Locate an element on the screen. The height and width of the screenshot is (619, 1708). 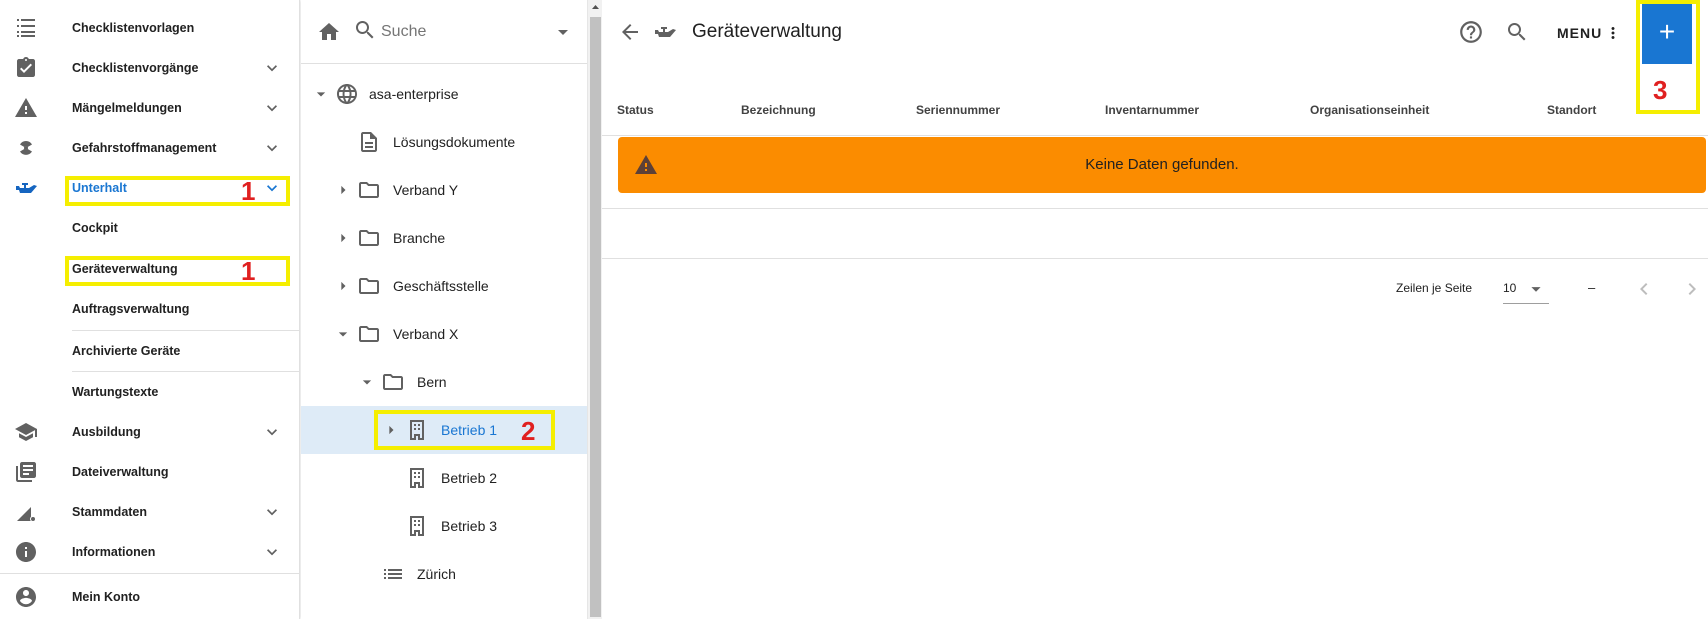
back-arrow-icon is located at coordinates (630, 32).